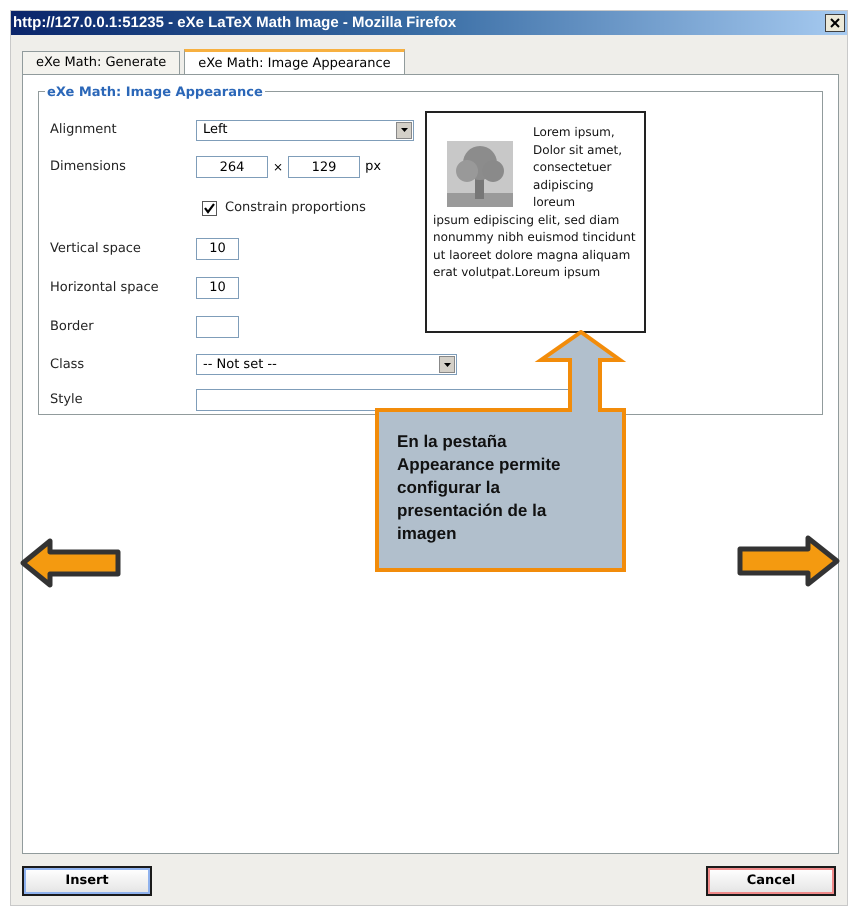 This screenshot has width=849, height=908. I want to click on close-button, so click(835, 23).